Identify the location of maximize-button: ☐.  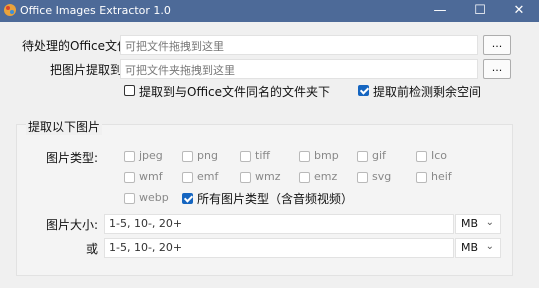
(480, 11).